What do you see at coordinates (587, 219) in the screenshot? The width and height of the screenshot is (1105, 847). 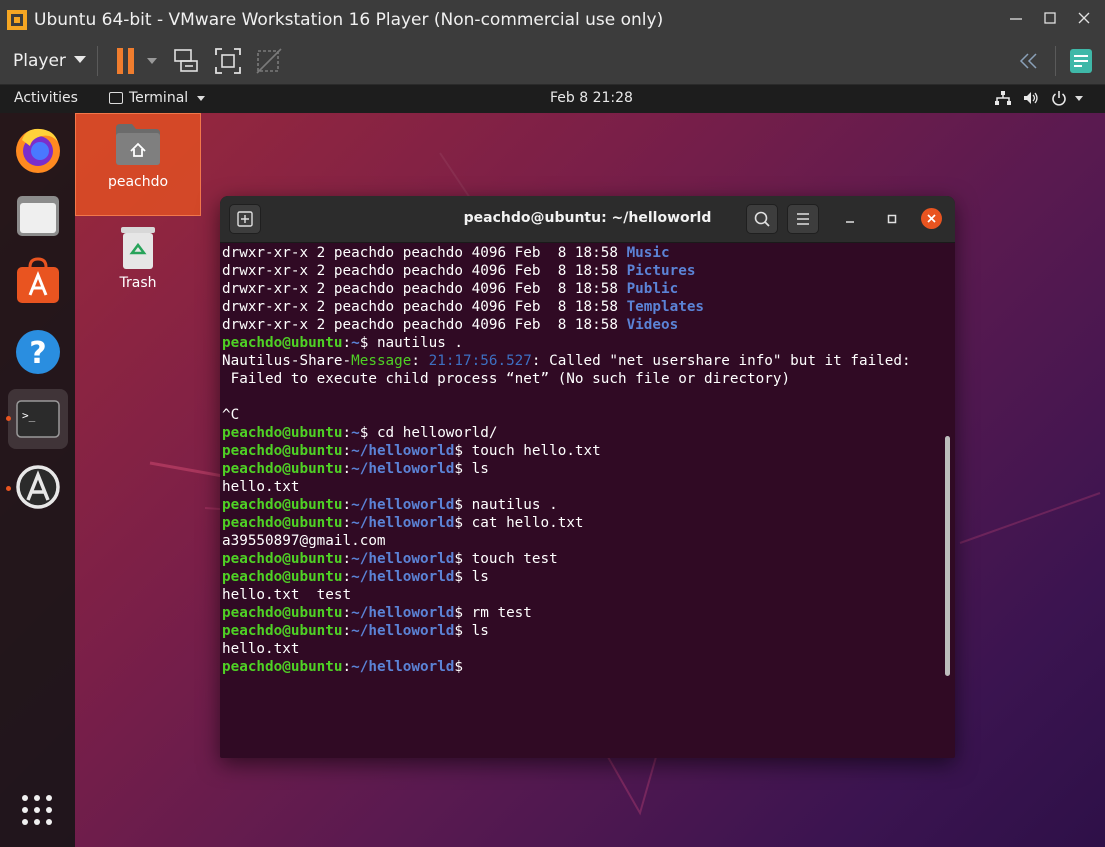 I see `terminal-headerbar: peachdo@ubuntu: ~/helloworld` at bounding box center [587, 219].